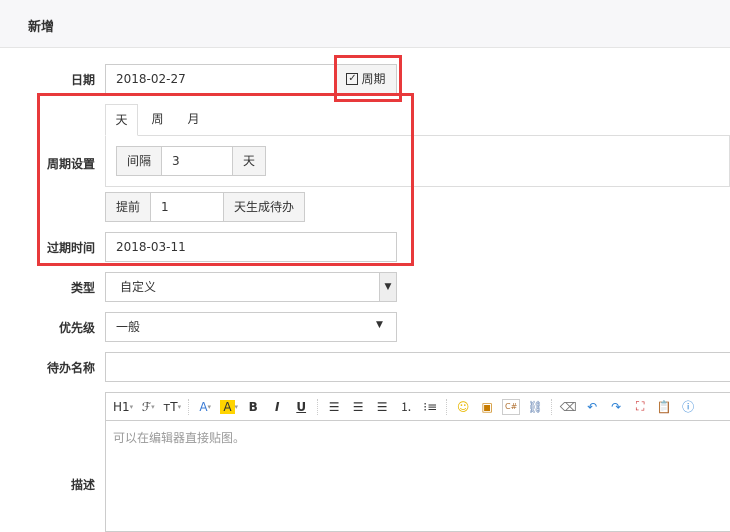 This screenshot has height=532, width=730. I want to click on date-input: 2018-02-27, so click(220, 79).